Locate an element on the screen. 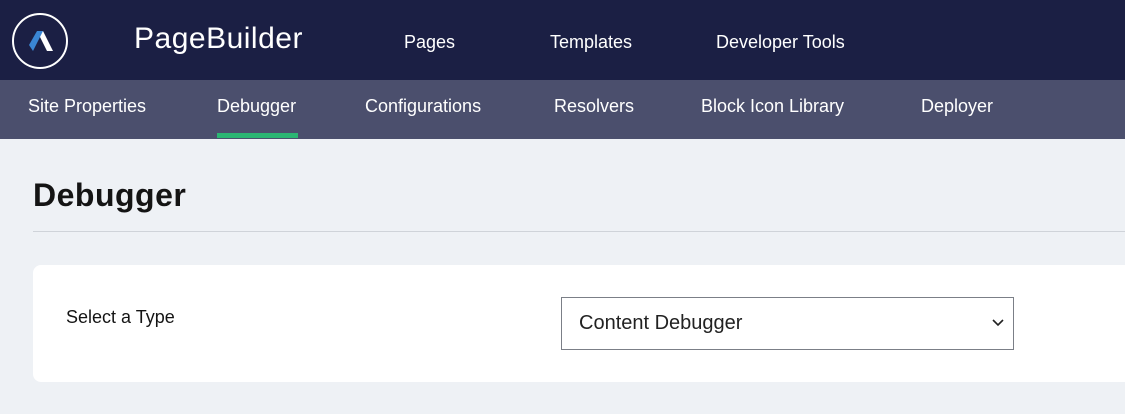  logo-glyph-icon is located at coordinates (41, 41).